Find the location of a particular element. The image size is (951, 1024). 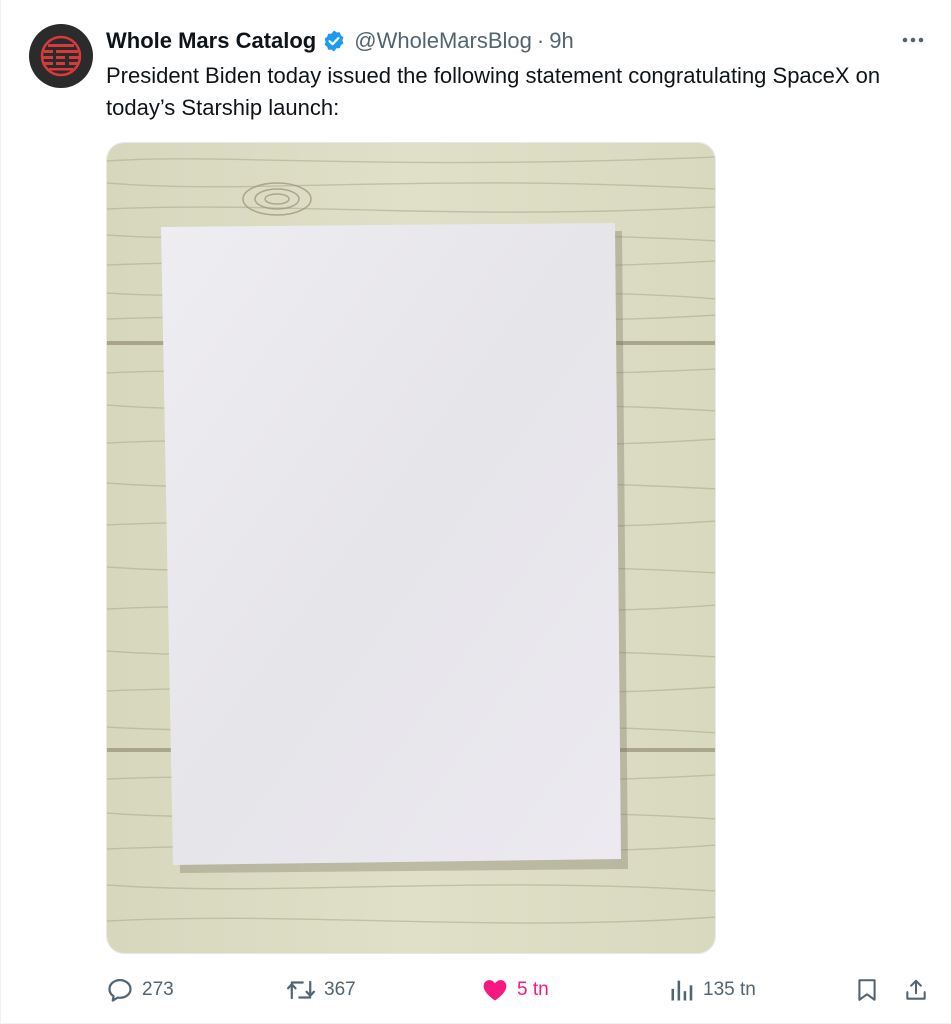

verified-badge-icon is located at coordinates (334, 41).